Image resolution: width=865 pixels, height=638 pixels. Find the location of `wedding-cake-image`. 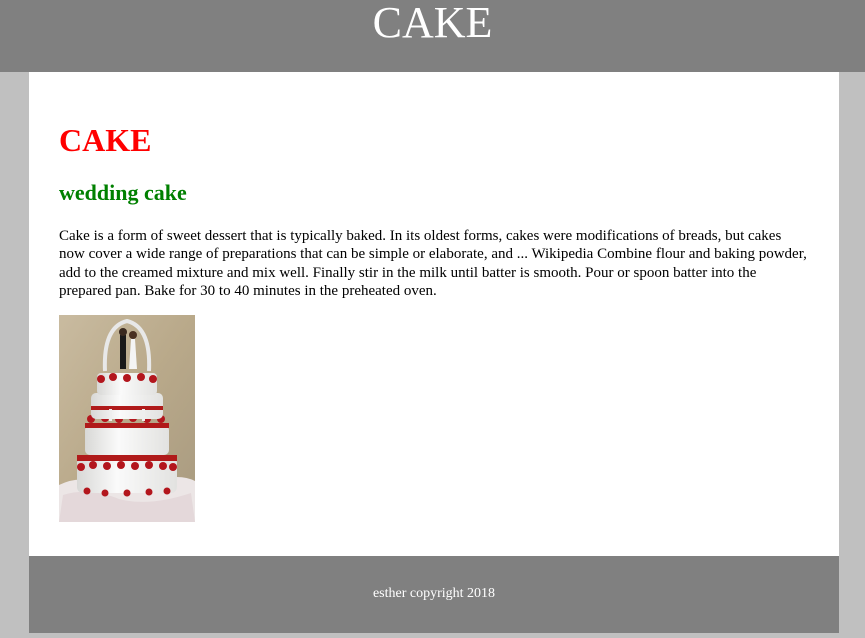

wedding-cake-image is located at coordinates (127, 418).